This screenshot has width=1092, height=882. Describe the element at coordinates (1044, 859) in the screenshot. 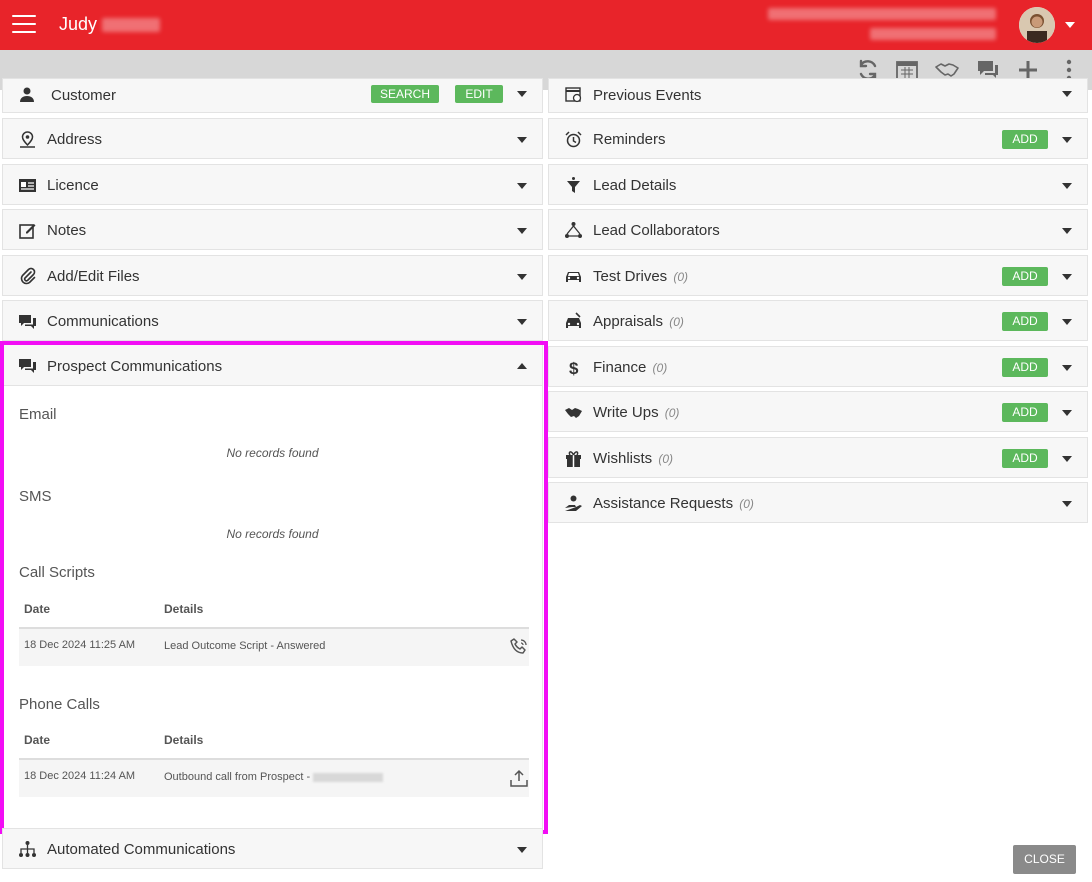

I see `close-button: CLOSE` at that location.